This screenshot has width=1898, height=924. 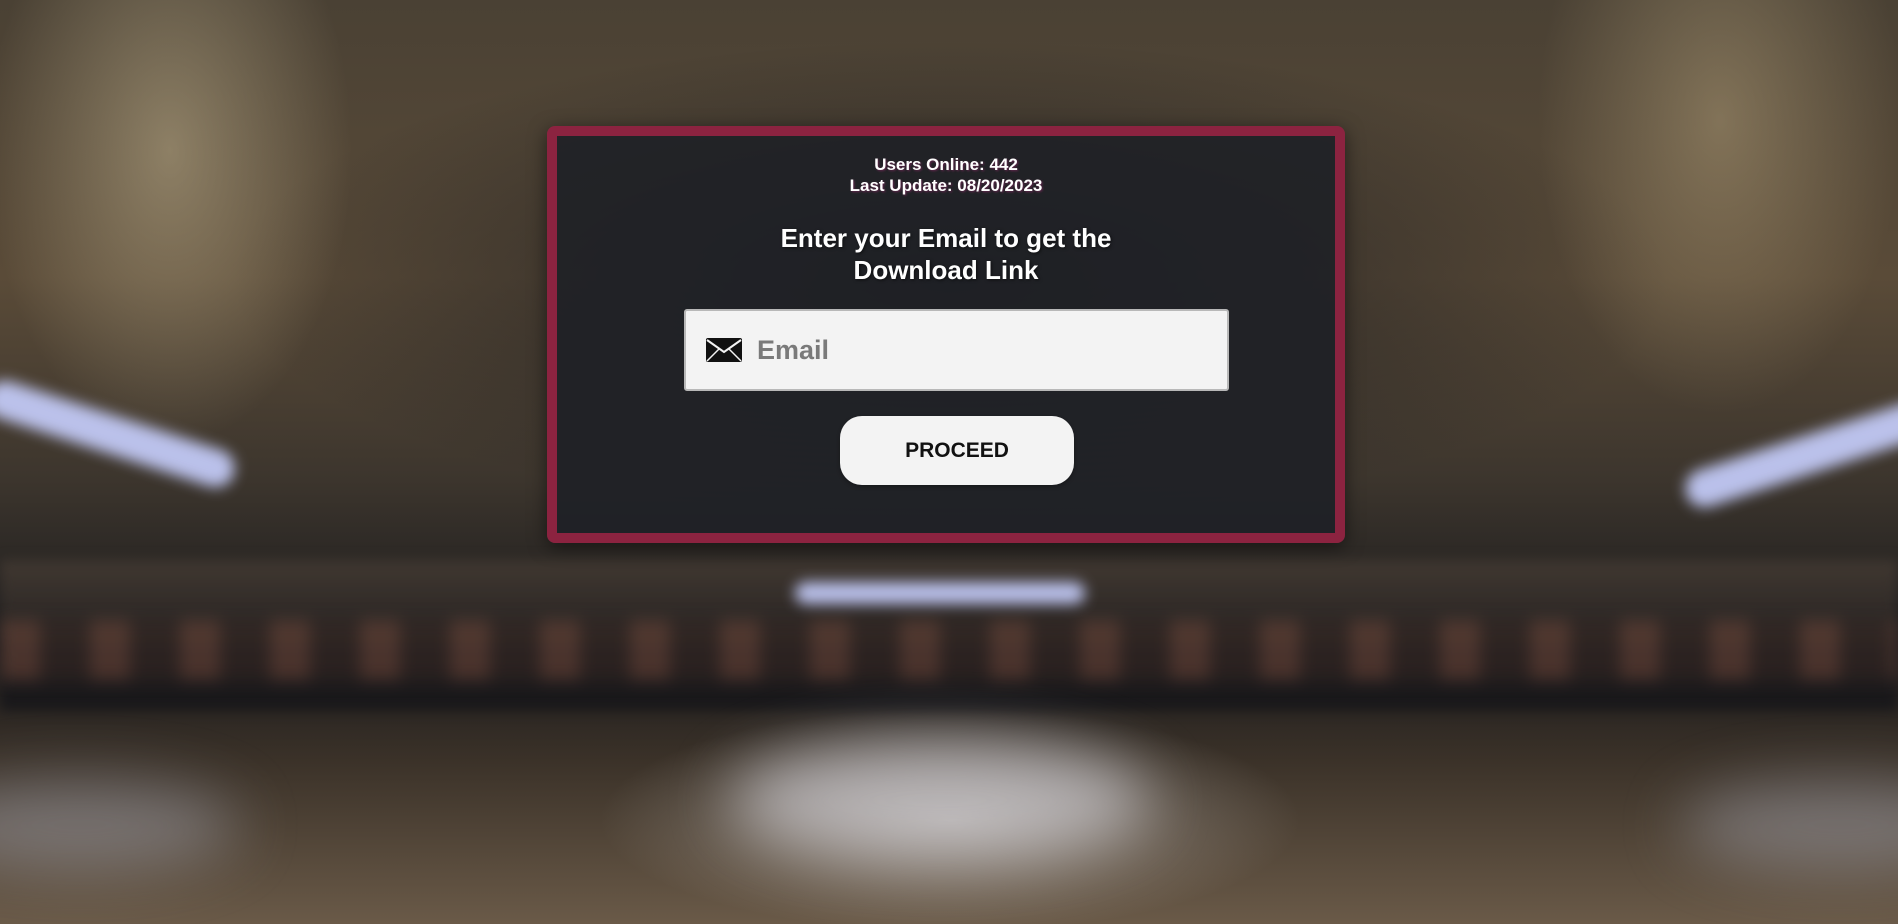 What do you see at coordinates (1789, 825) in the screenshot?
I see `background-glow-right` at bounding box center [1789, 825].